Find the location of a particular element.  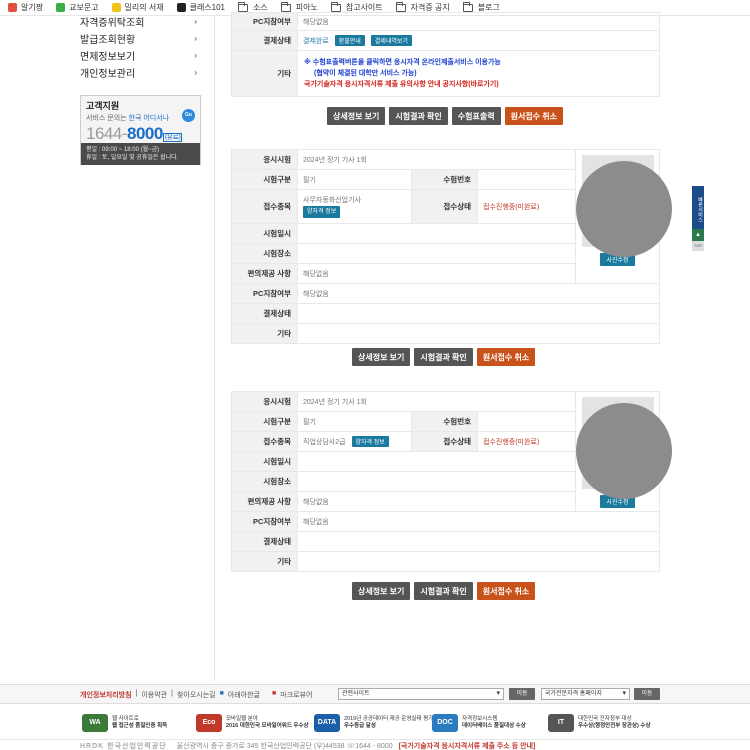

award-badge: DATA 2019년 공공데이터 제공 운영실태 평가 우수등급 달성 is located at coordinates (373, 723).